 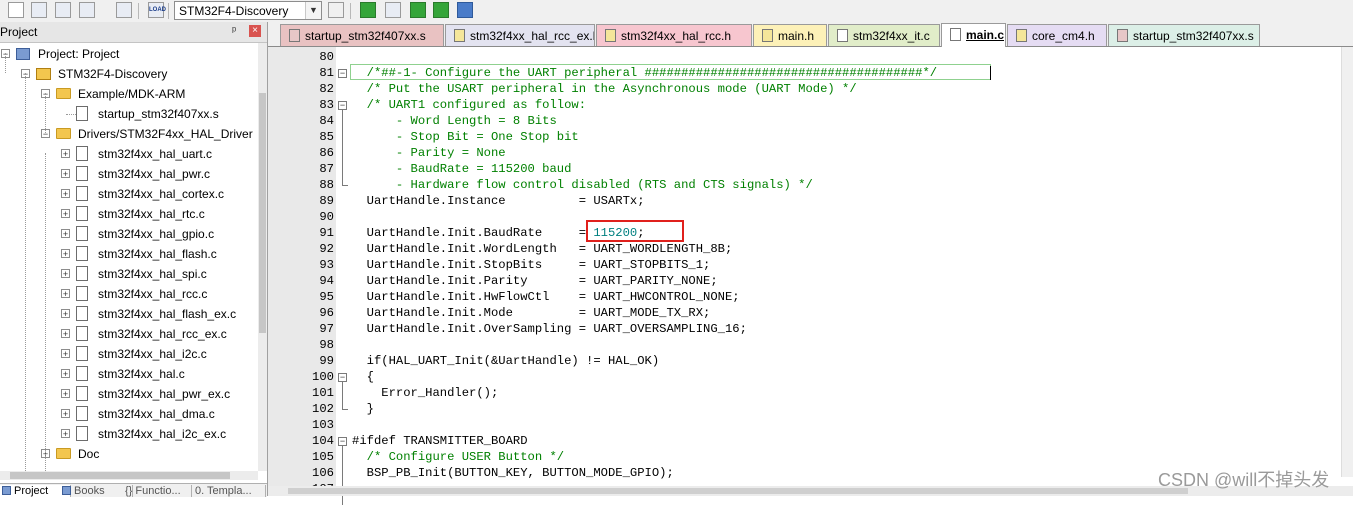 I want to click on tree-item-label: stm32f4xx_hal_spi.c, so click(x=152, y=274).